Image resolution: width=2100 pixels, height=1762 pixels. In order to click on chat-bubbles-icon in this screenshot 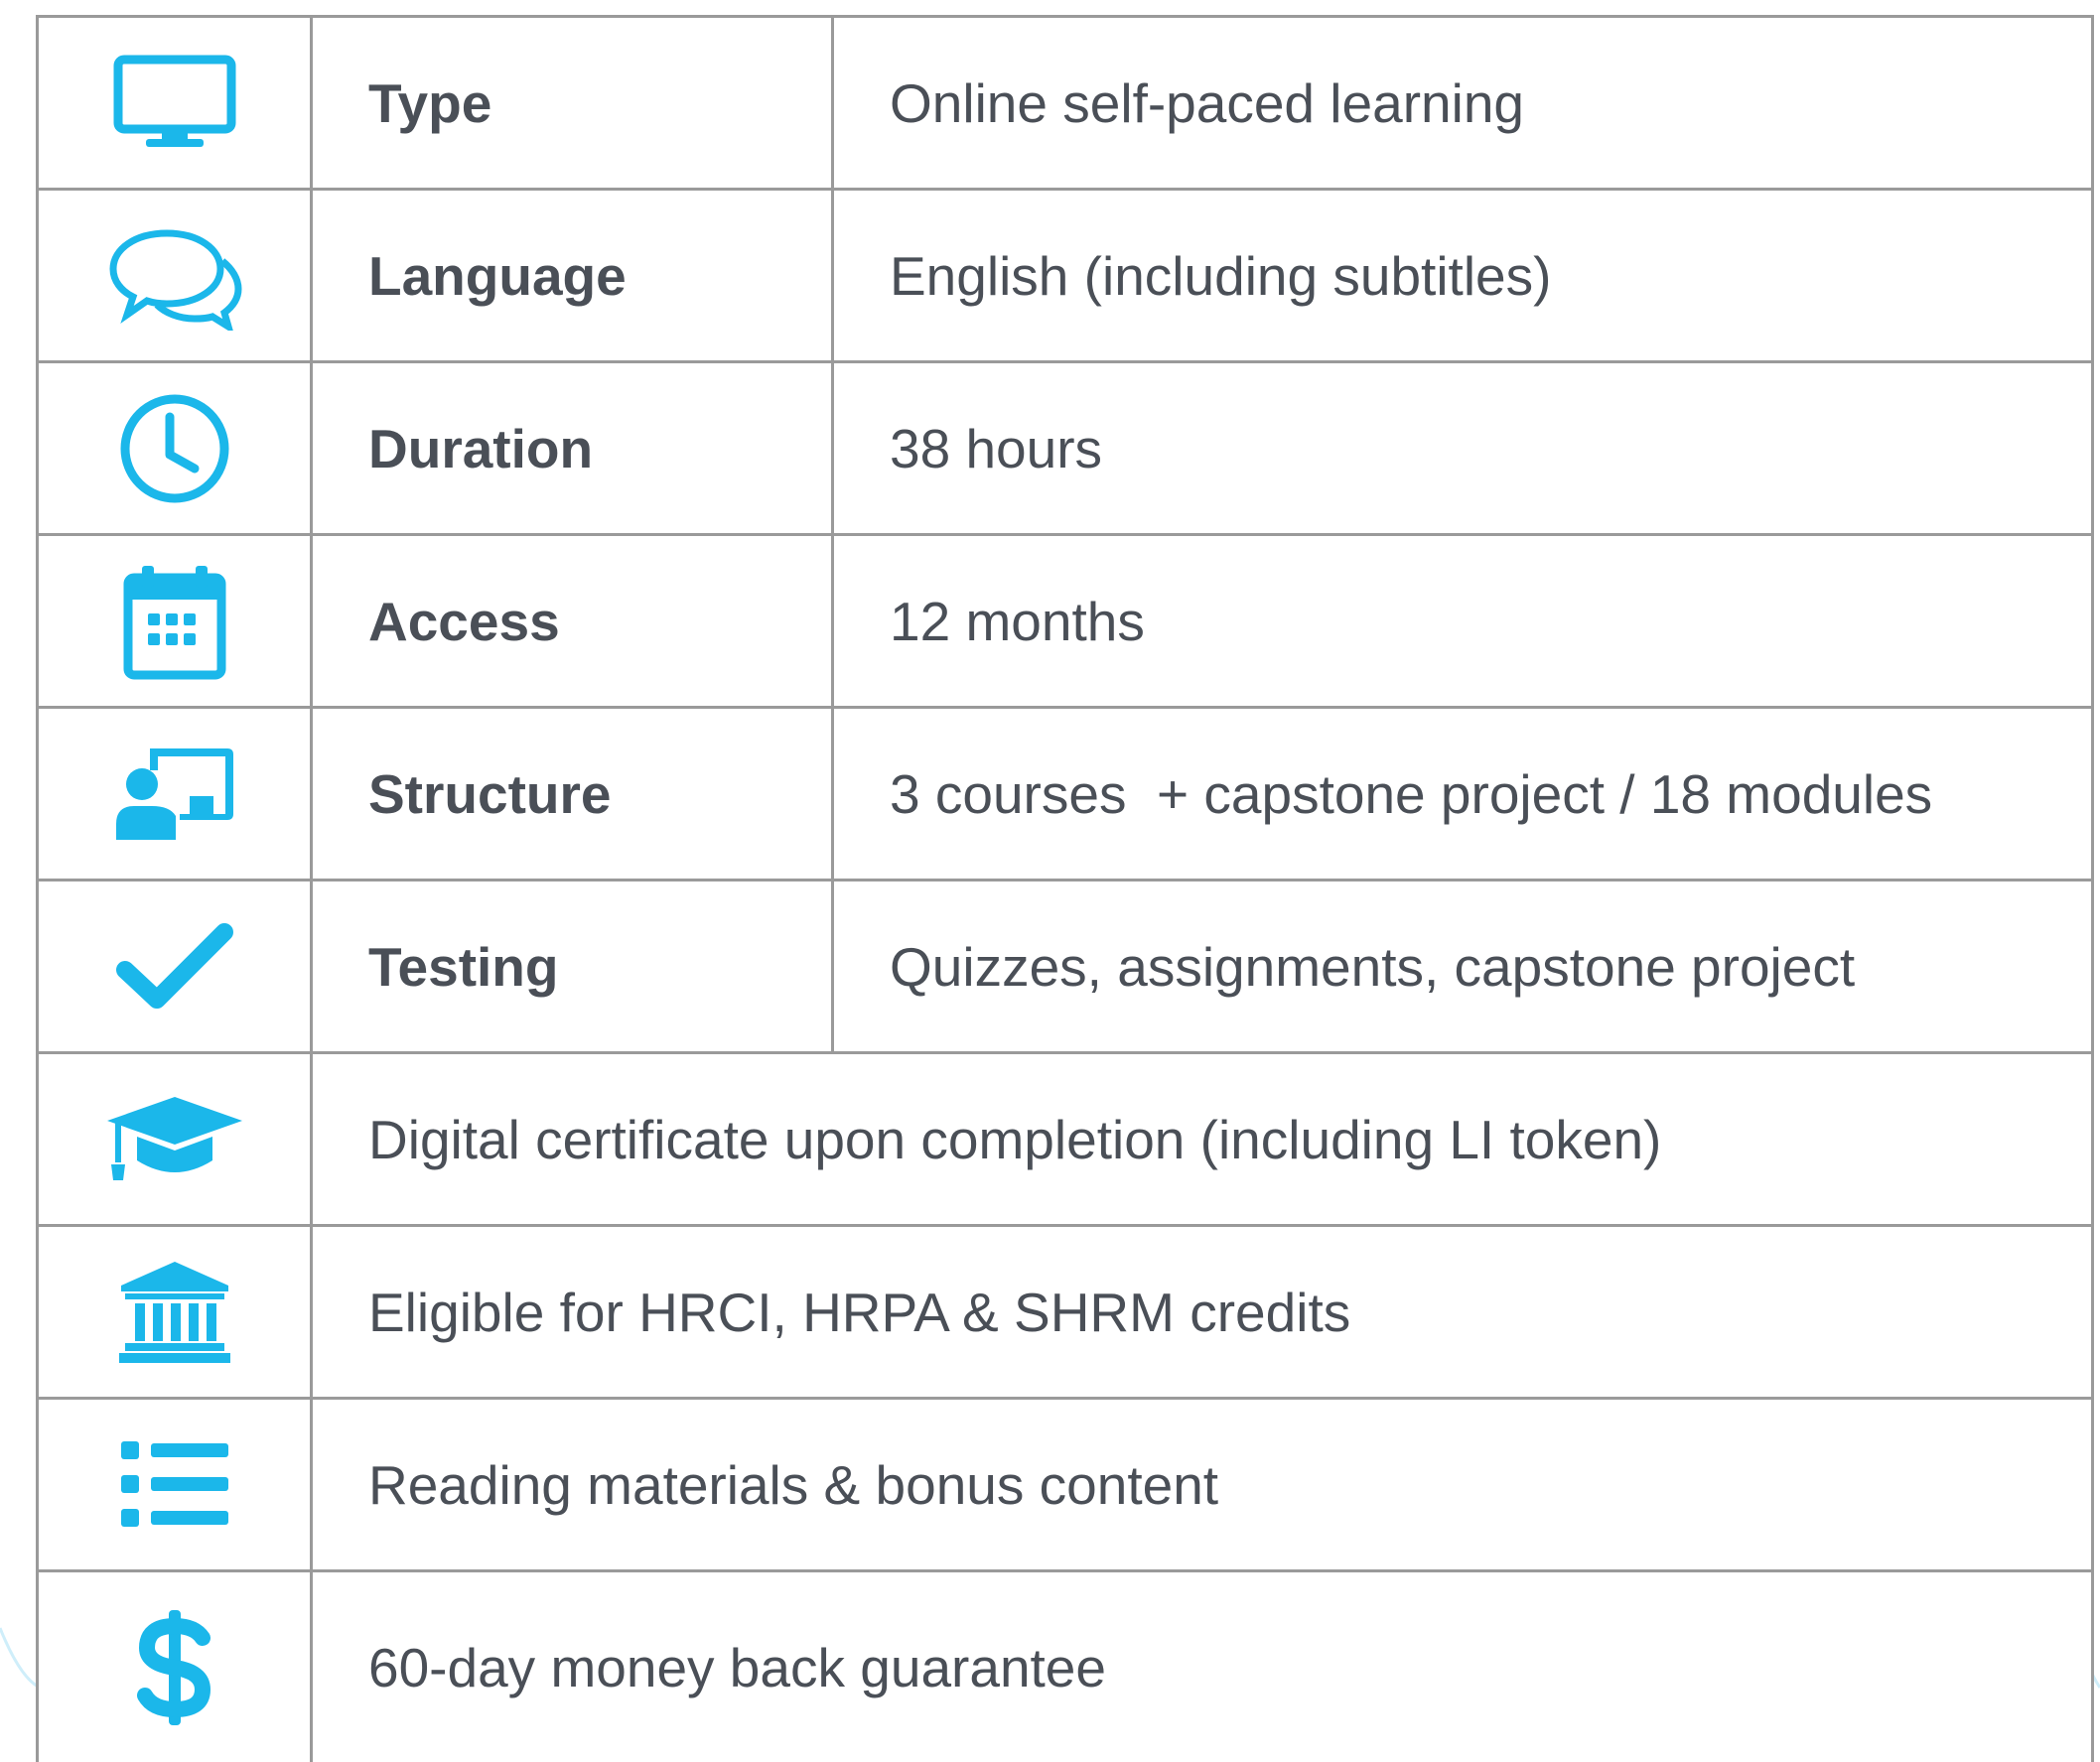, I will do `click(175, 279)`.